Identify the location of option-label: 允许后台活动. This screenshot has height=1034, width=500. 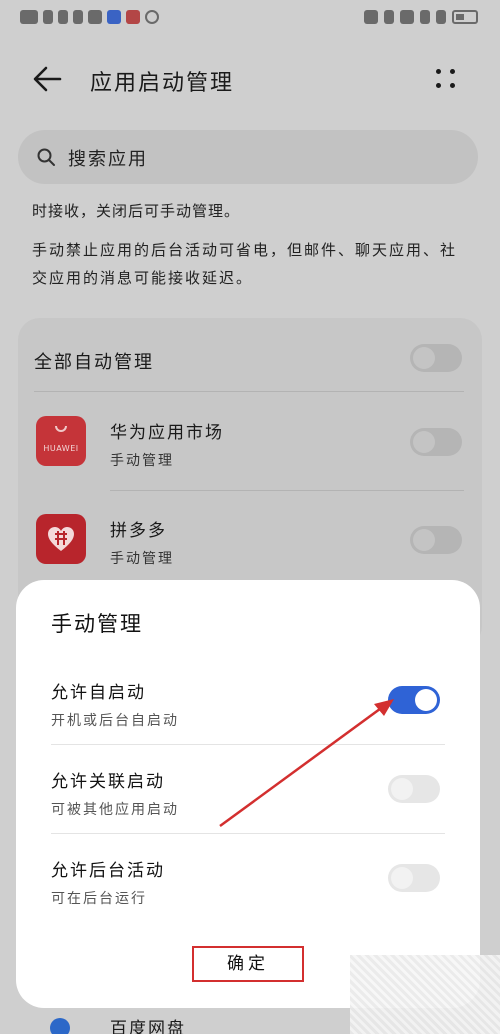
(108, 871).